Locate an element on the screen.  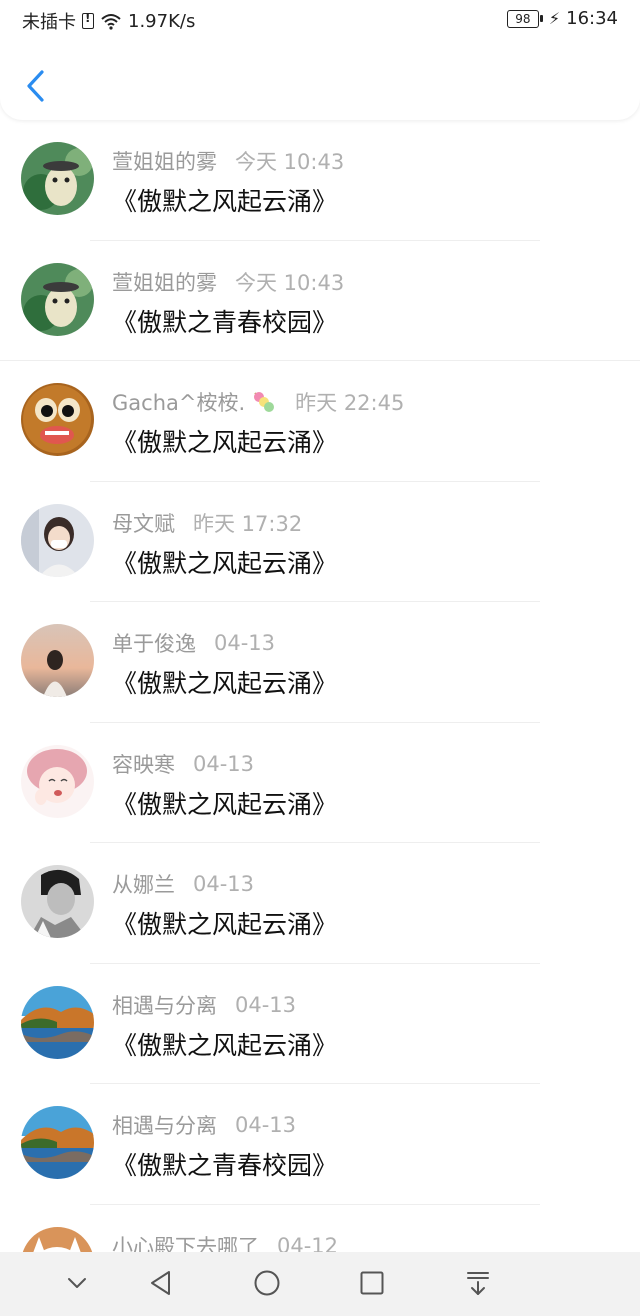
nav-back-button is located at coordinates (161, 1283).